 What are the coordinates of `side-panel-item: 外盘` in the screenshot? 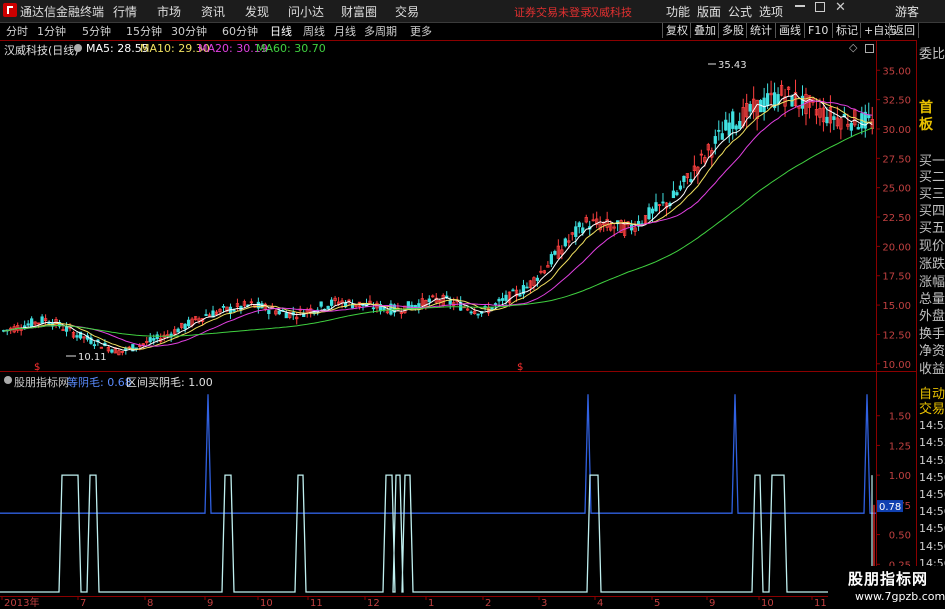 It's located at (932, 316).